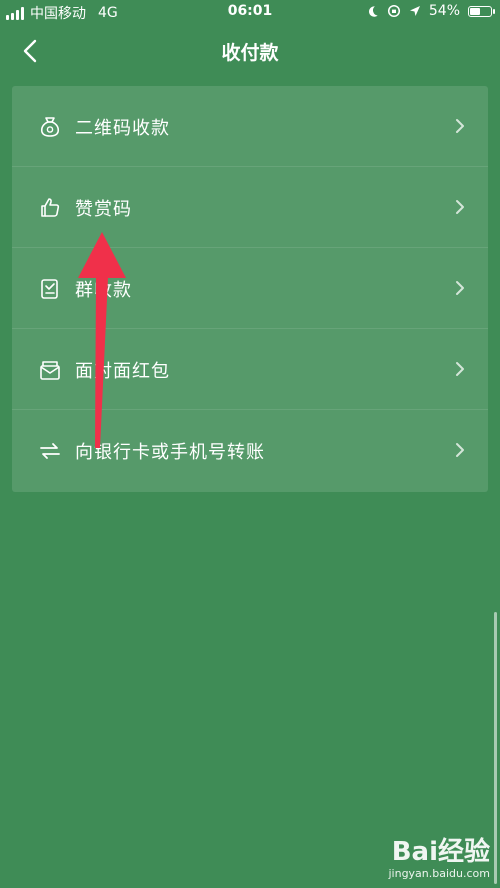 The width and height of the screenshot is (500, 888). Describe the element at coordinates (50, 207) in the screenshot. I see `thumbs-up-icon` at that location.